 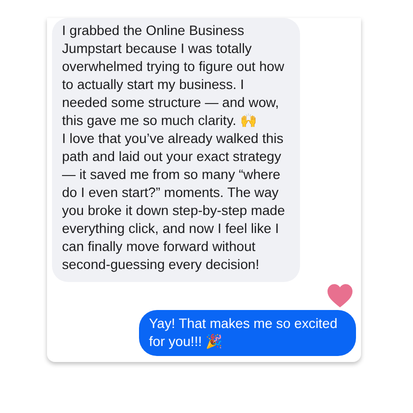 What do you see at coordinates (174, 76) in the screenshot?
I see `message-text: I grabbed the Online Business Jumpstart because I was totally overwhelmed trying to figure out how to actually start my business. I needed some structure — and wow, this gave me so much clarity. 🙌` at bounding box center [174, 76].